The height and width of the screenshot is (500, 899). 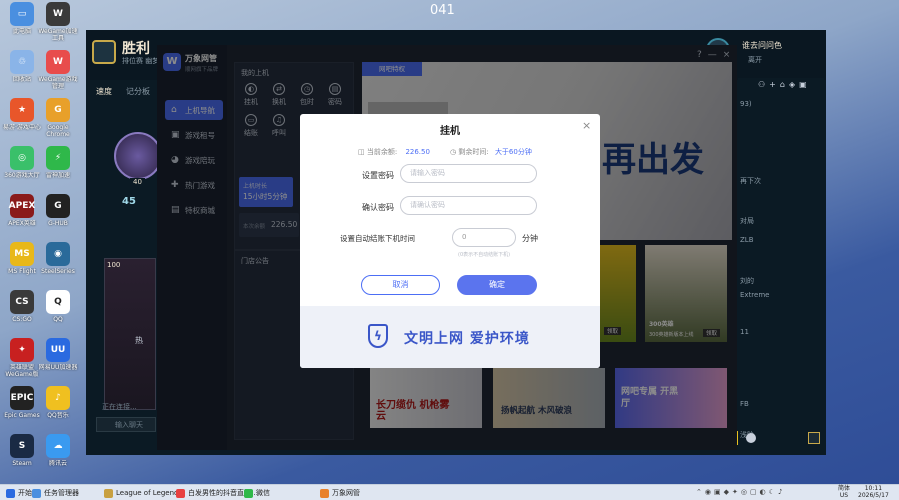 I want to click on tray-icons: ⌃◉▣◆✦◎▢◐☾♪, so click(x=740, y=492).